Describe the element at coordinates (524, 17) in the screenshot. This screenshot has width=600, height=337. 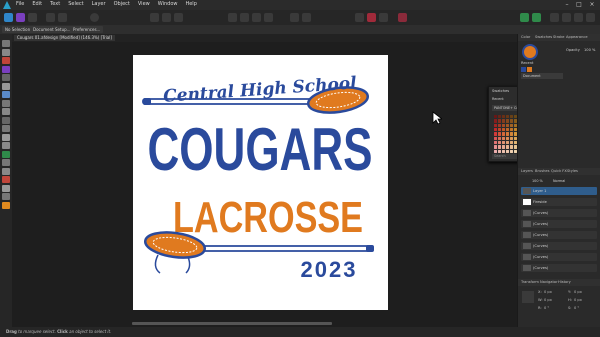
I see `boolean-add-icon` at that location.